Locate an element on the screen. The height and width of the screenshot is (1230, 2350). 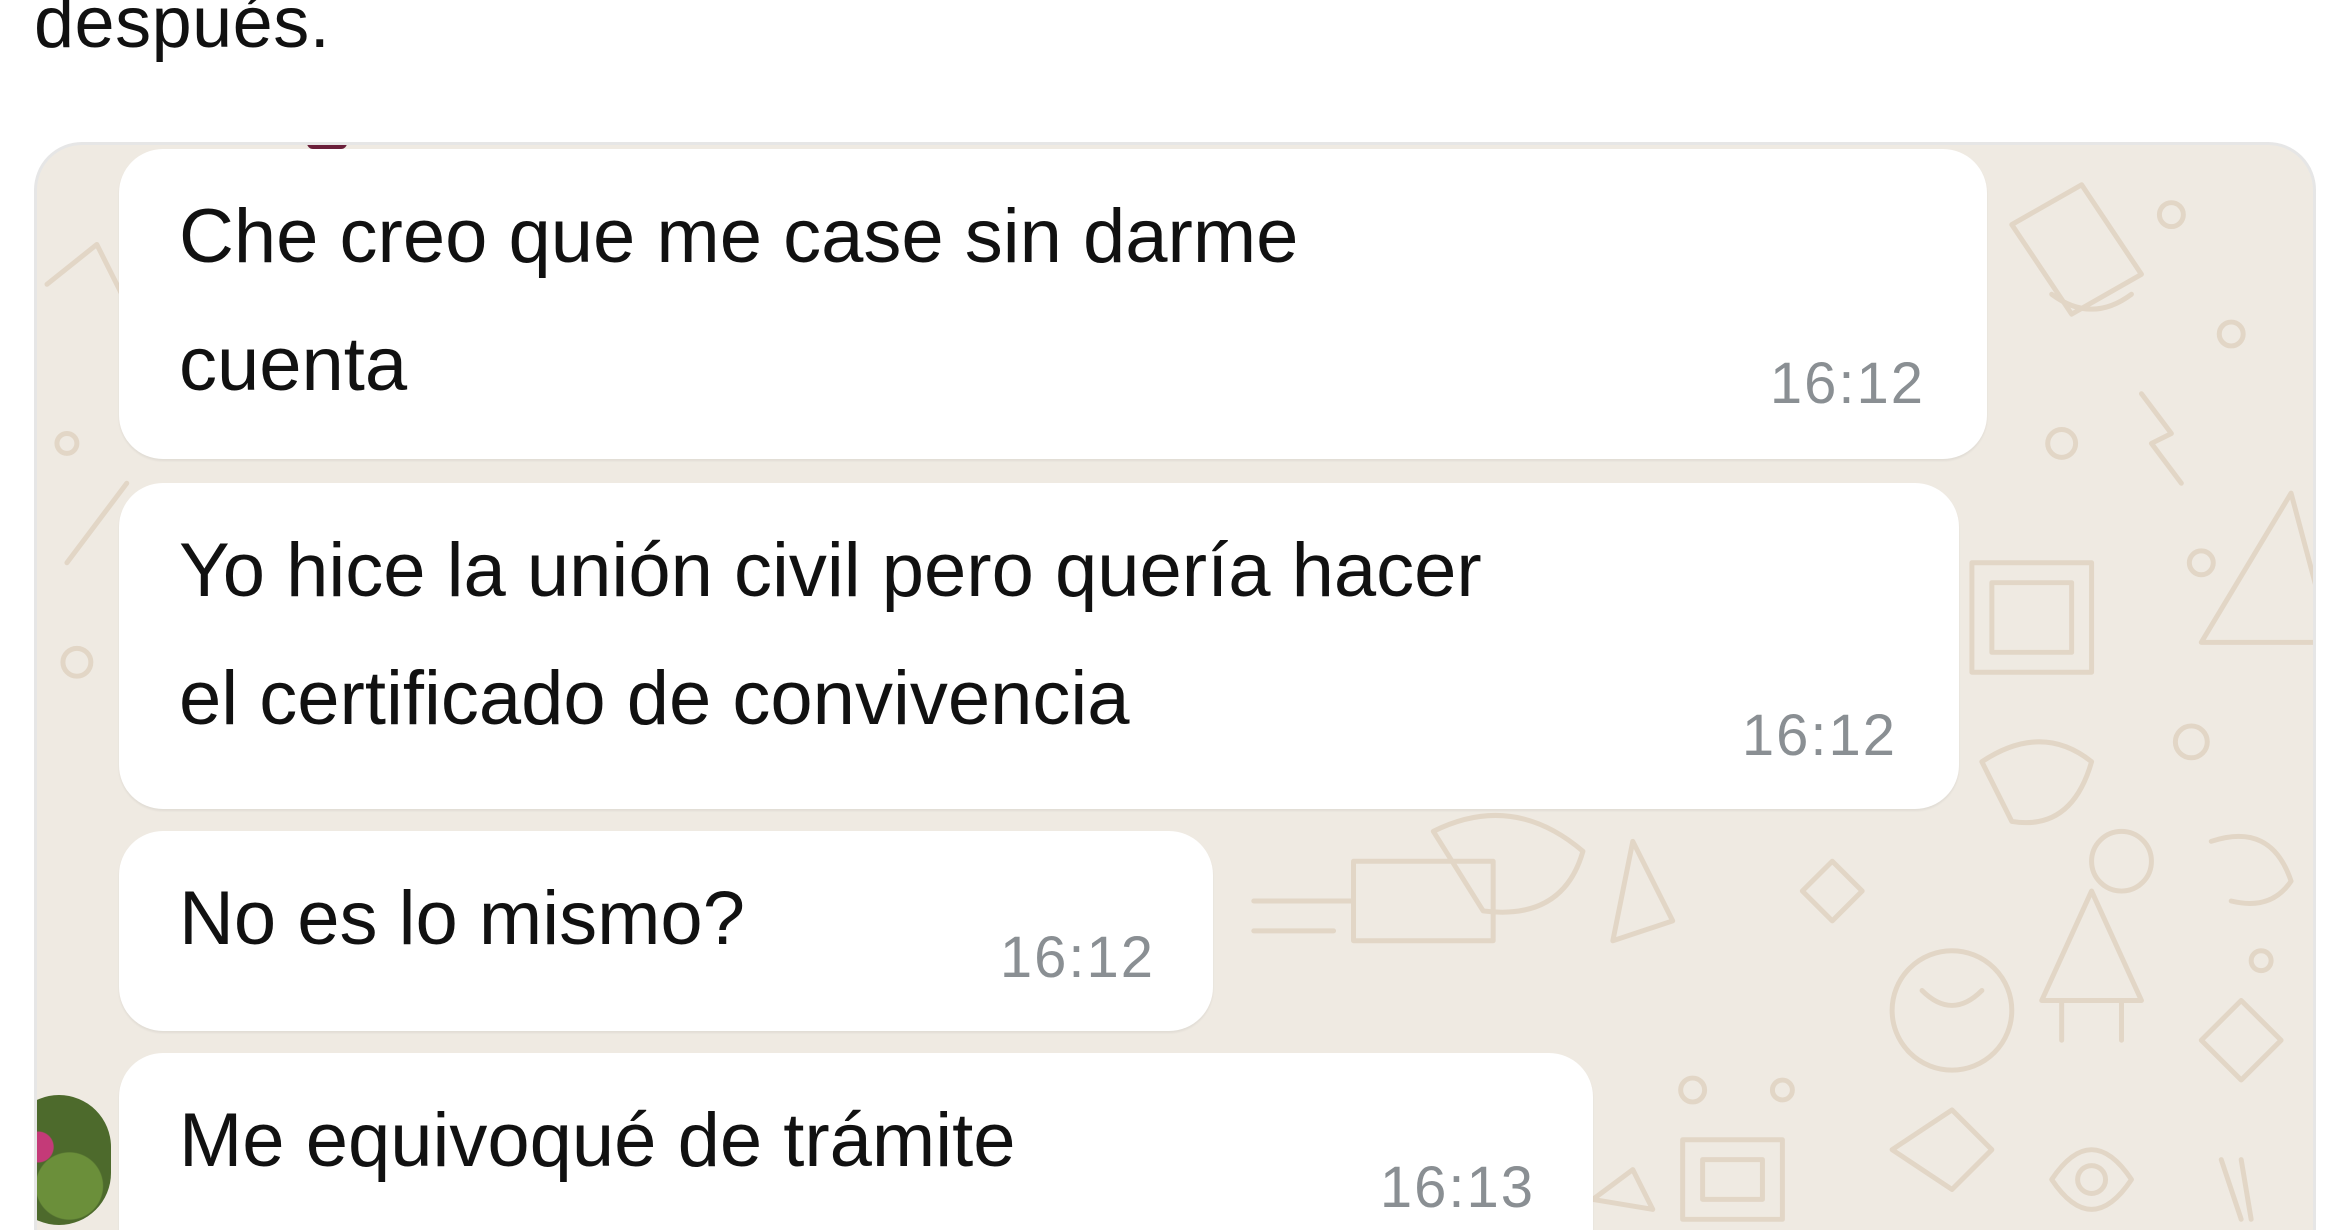
message-text: Me equivoqué de trámite is located at coordinates (597, 1140).